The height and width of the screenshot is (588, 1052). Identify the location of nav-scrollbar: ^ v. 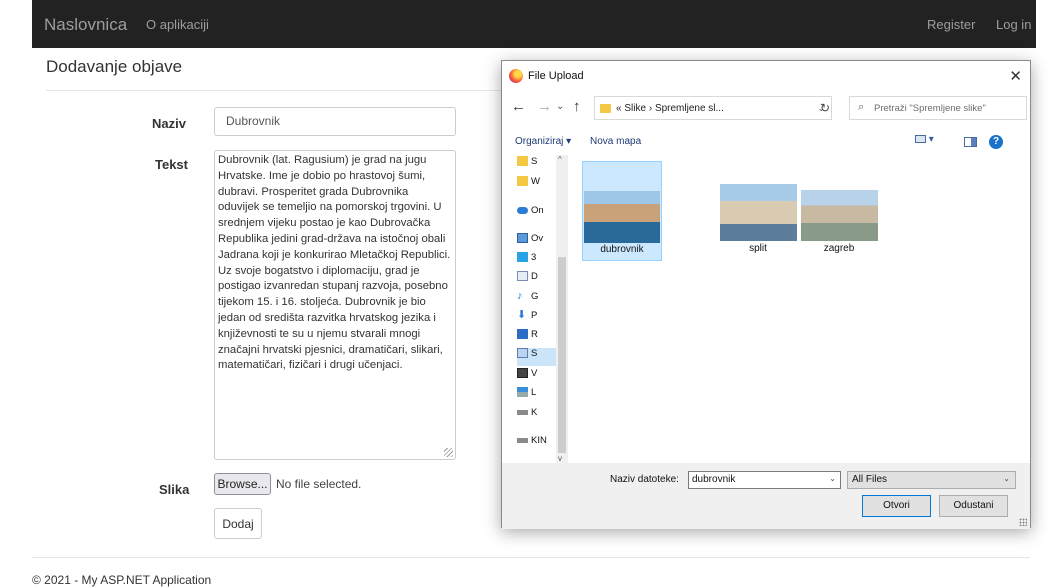
(562, 309).